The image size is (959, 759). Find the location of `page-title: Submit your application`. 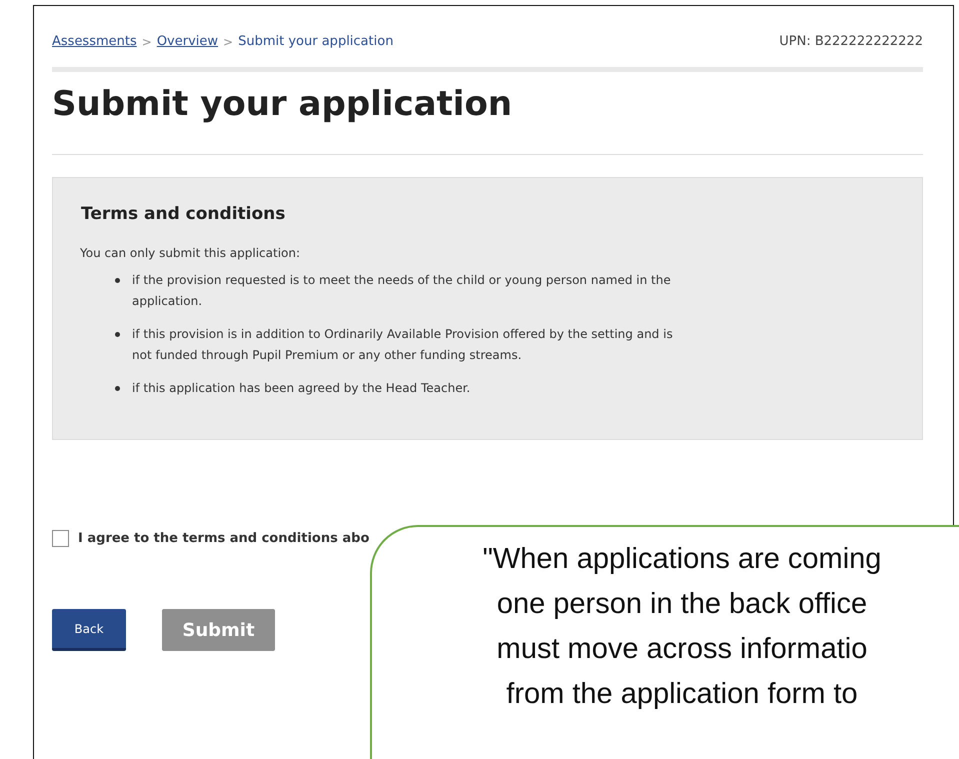

page-title: Submit your application is located at coordinates (487, 119).